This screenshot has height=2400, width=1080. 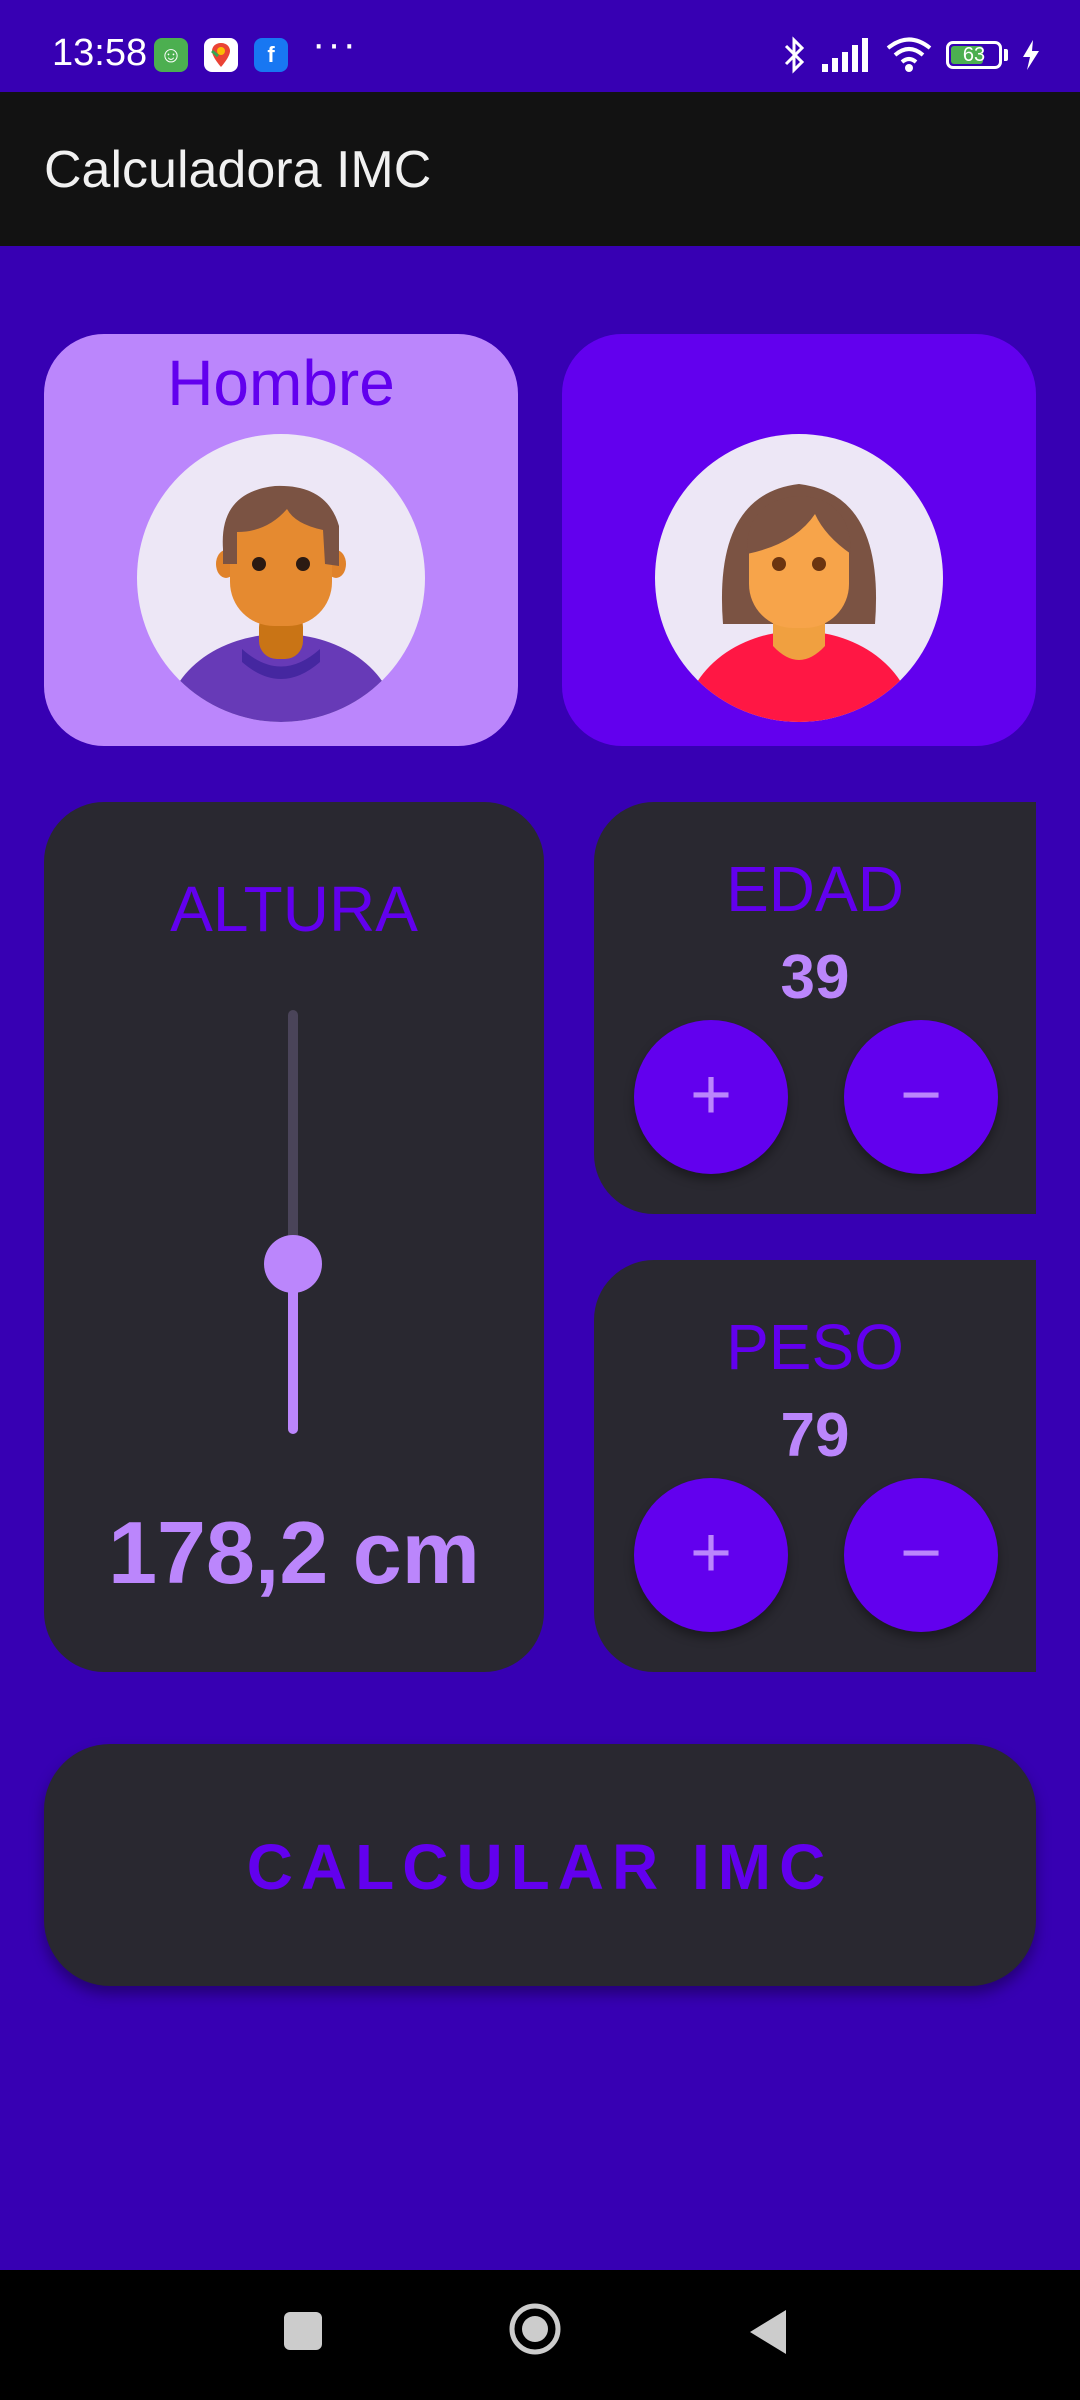 I want to click on peso-panel: PESO 79 + −, so click(x=815, y=1466).